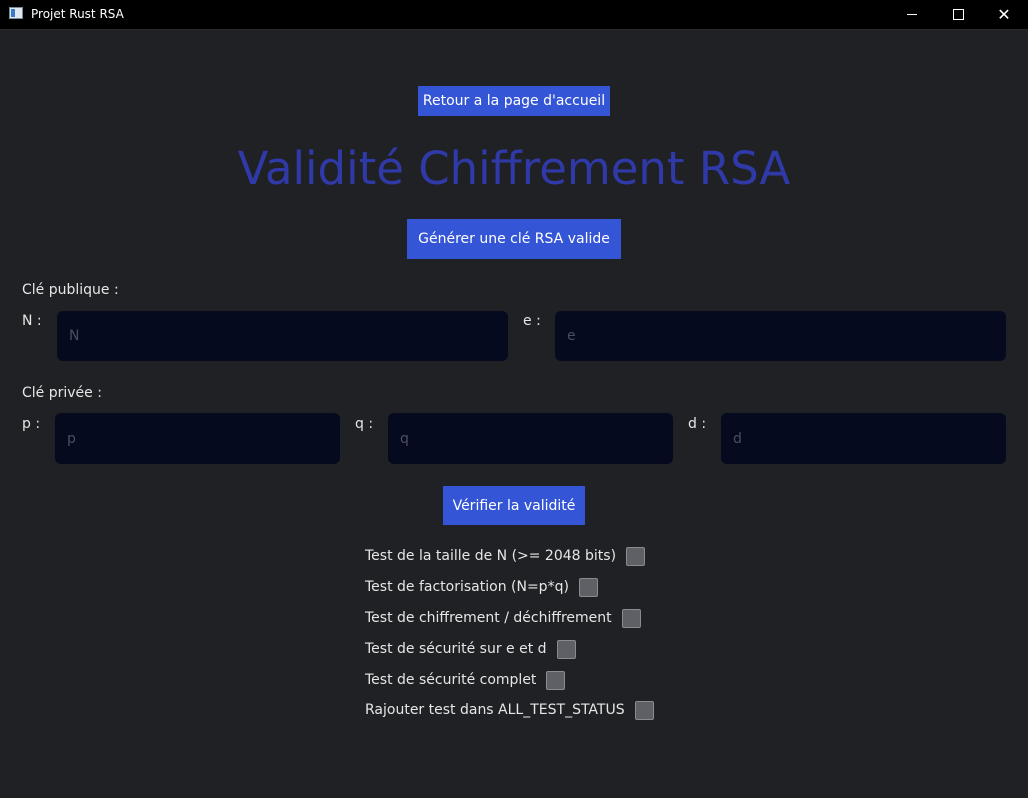 The image size is (1028, 798). I want to click on private-key-heading: Clé privée :, so click(62, 393).